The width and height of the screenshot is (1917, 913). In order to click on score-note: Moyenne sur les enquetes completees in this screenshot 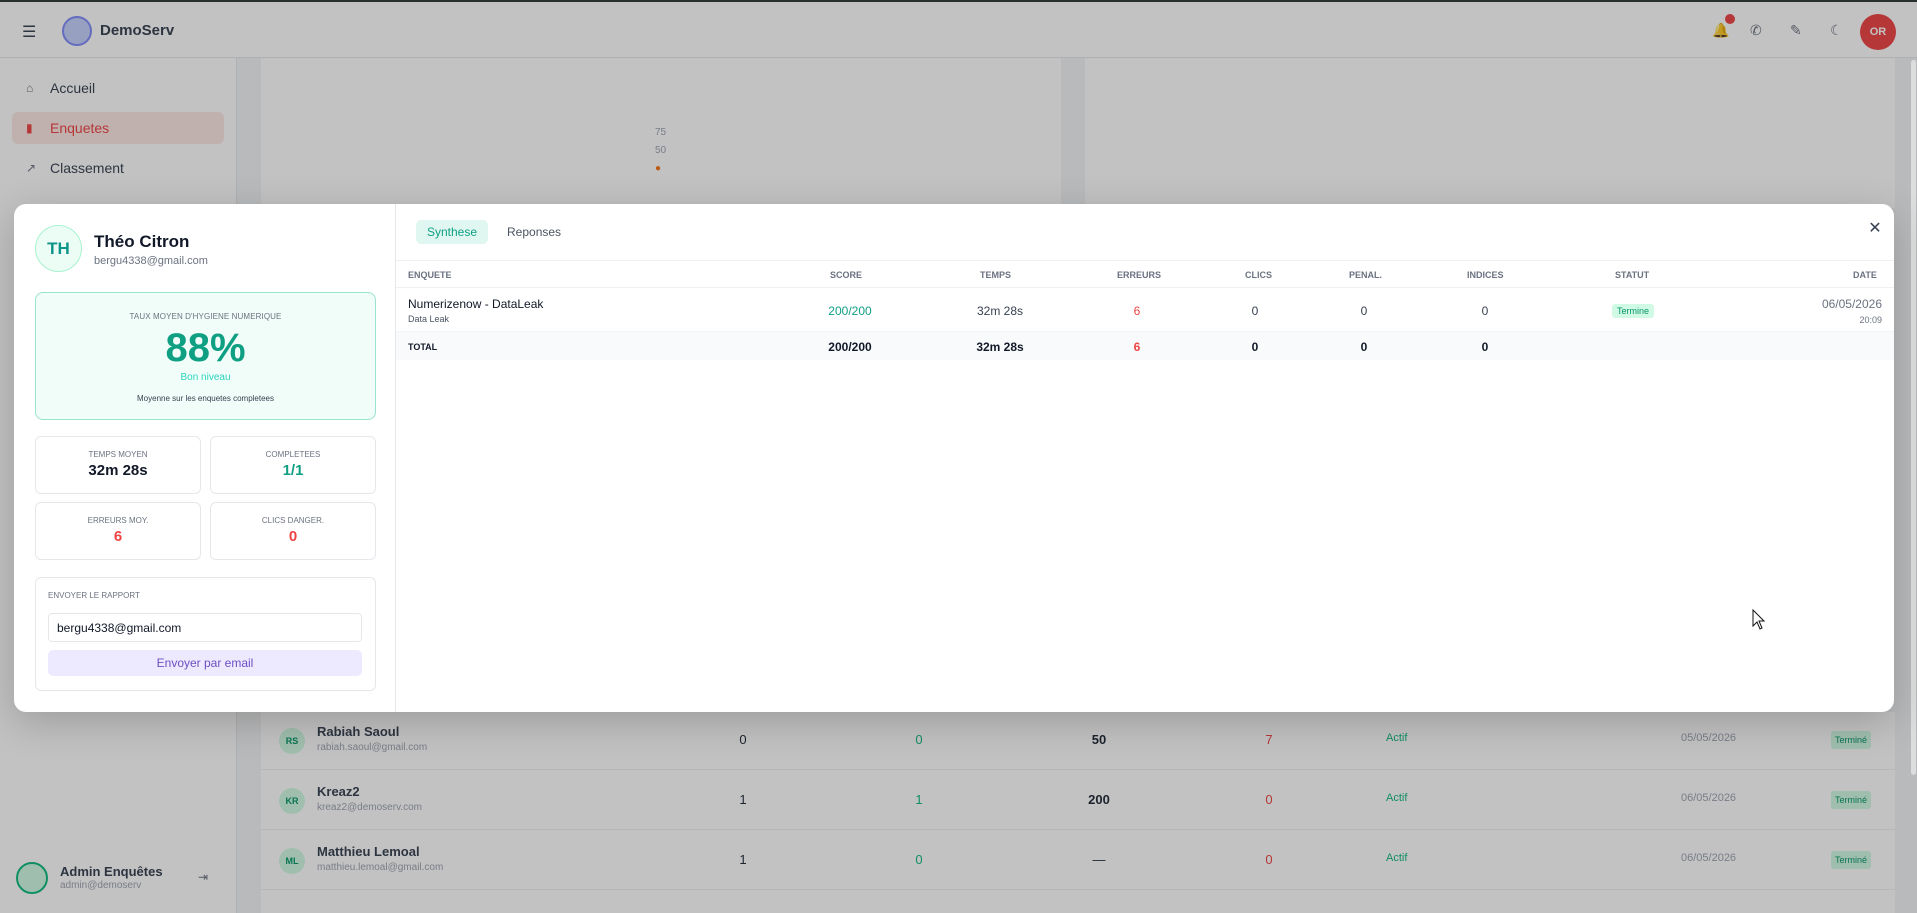, I will do `click(205, 398)`.